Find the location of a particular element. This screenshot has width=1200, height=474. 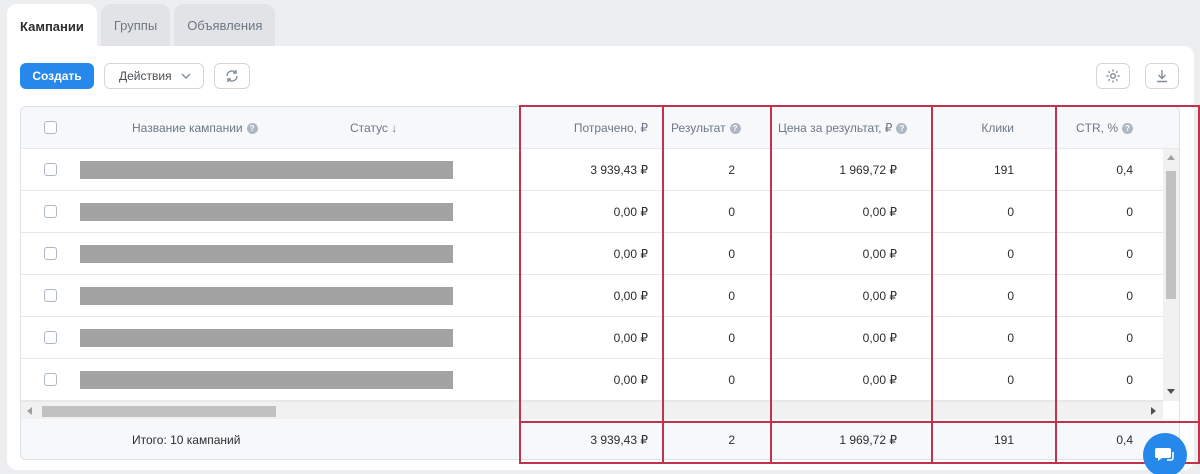

total-cost-per-result: 1 969,72 ₽ is located at coordinates (868, 440).